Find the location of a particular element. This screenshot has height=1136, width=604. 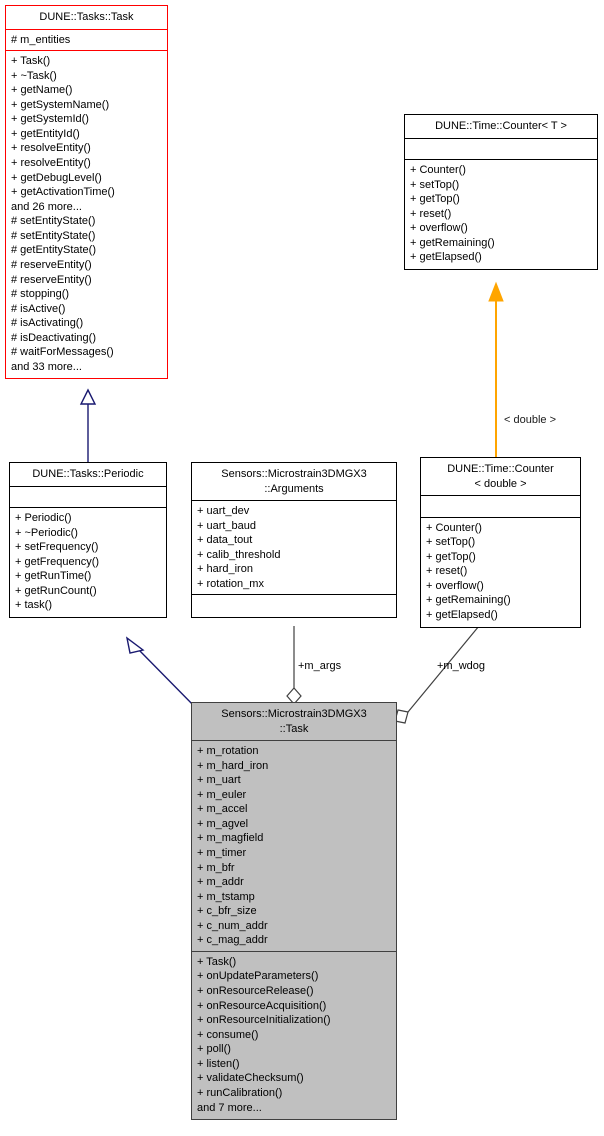

class-member-row: + task() is located at coordinates (33, 605).